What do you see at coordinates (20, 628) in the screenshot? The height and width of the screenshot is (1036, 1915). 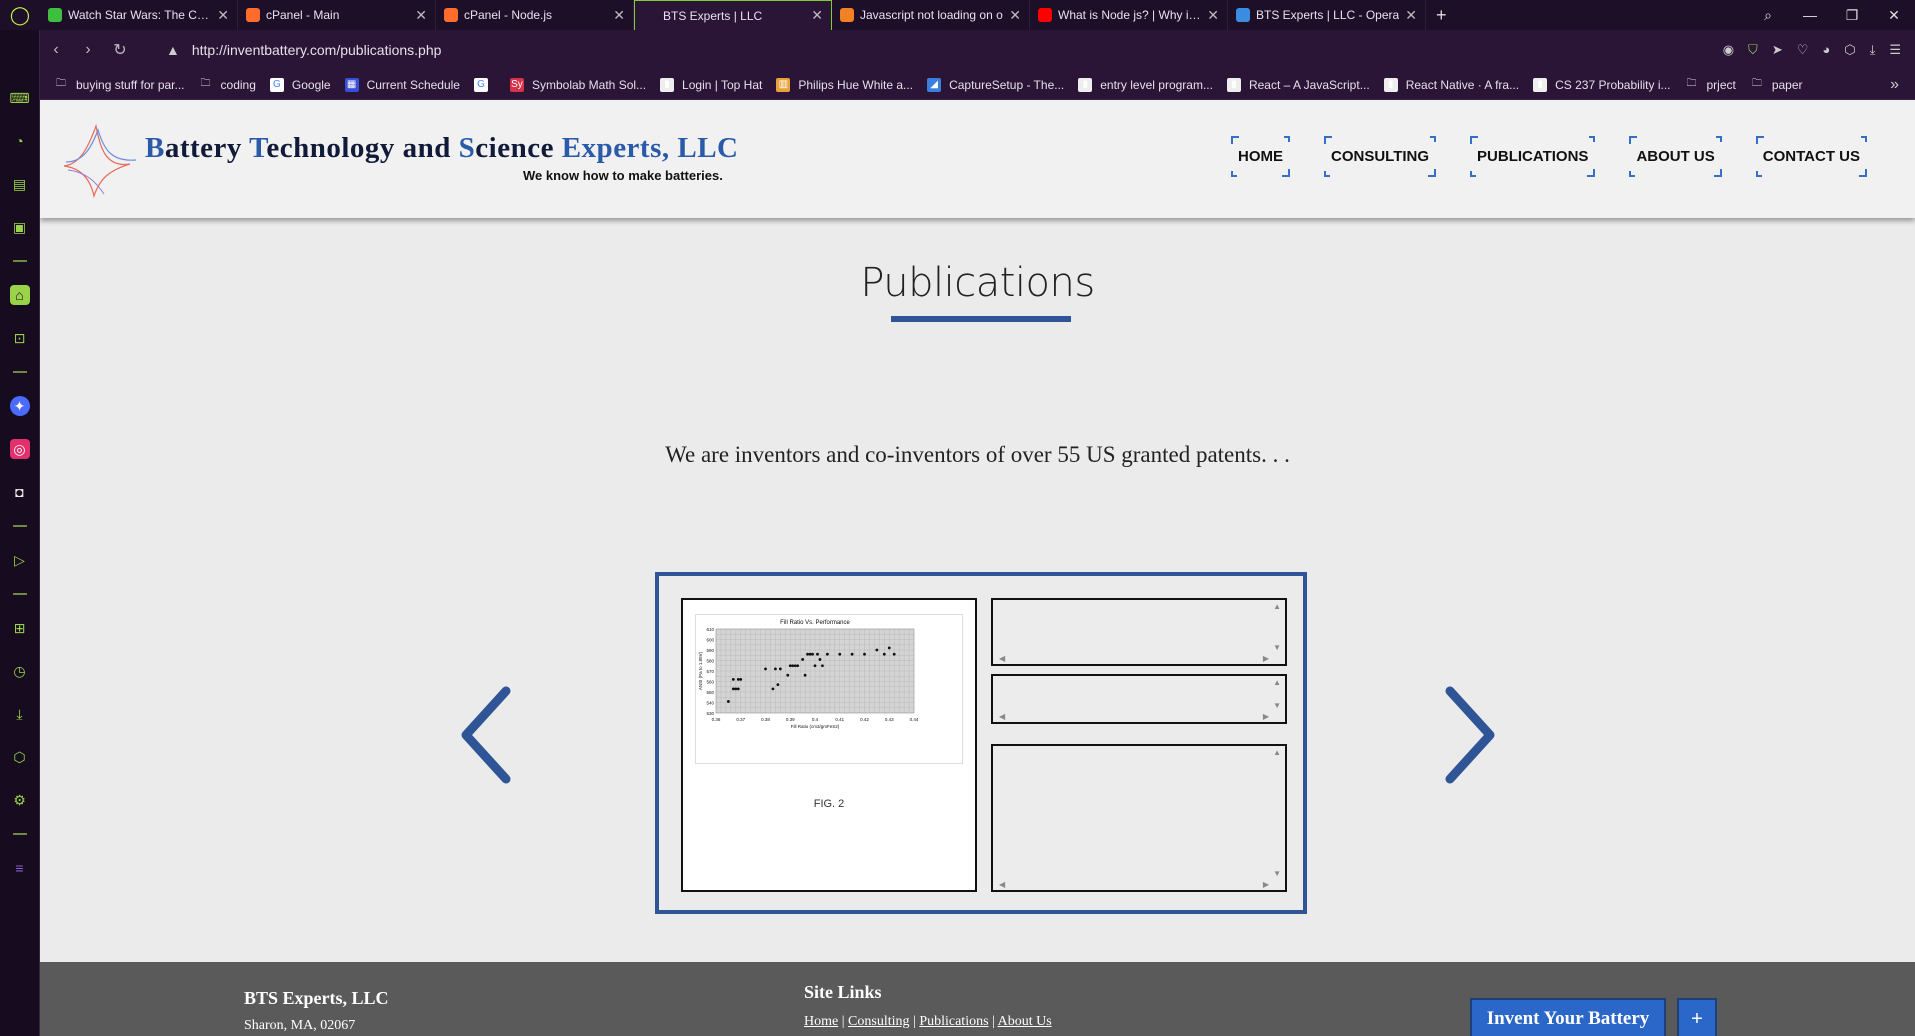 I see `apps-grid-icon: ⊞` at bounding box center [20, 628].